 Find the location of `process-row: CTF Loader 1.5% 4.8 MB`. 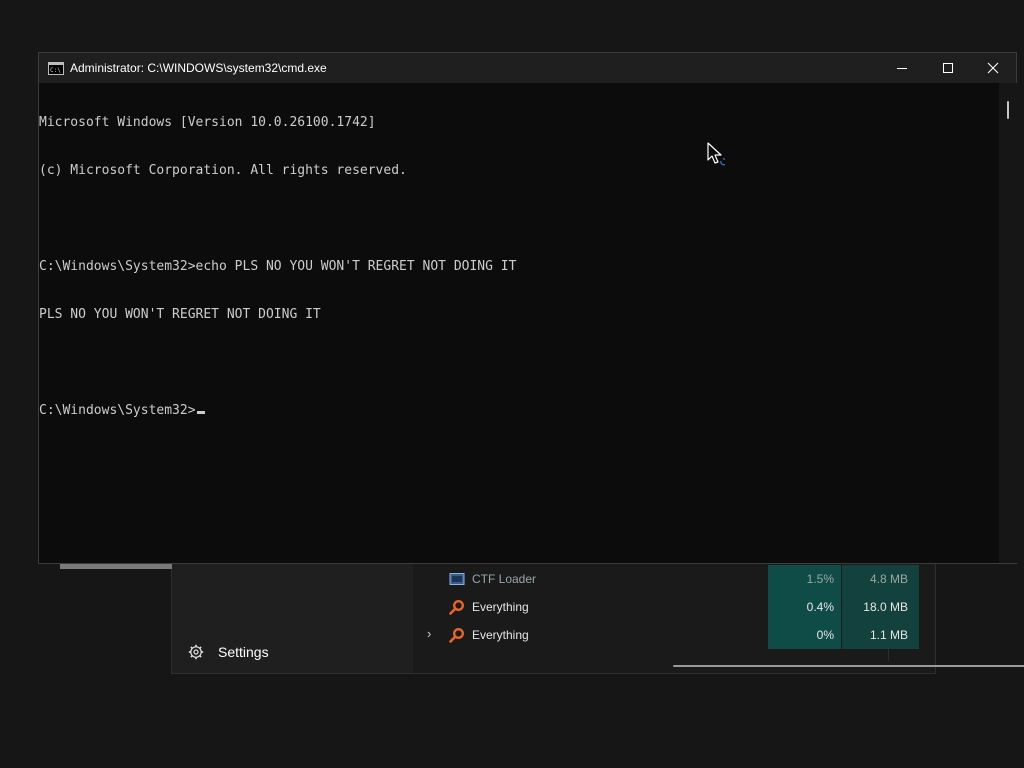

process-row: CTF Loader 1.5% 4.8 MB is located at coordinates (674, 579).